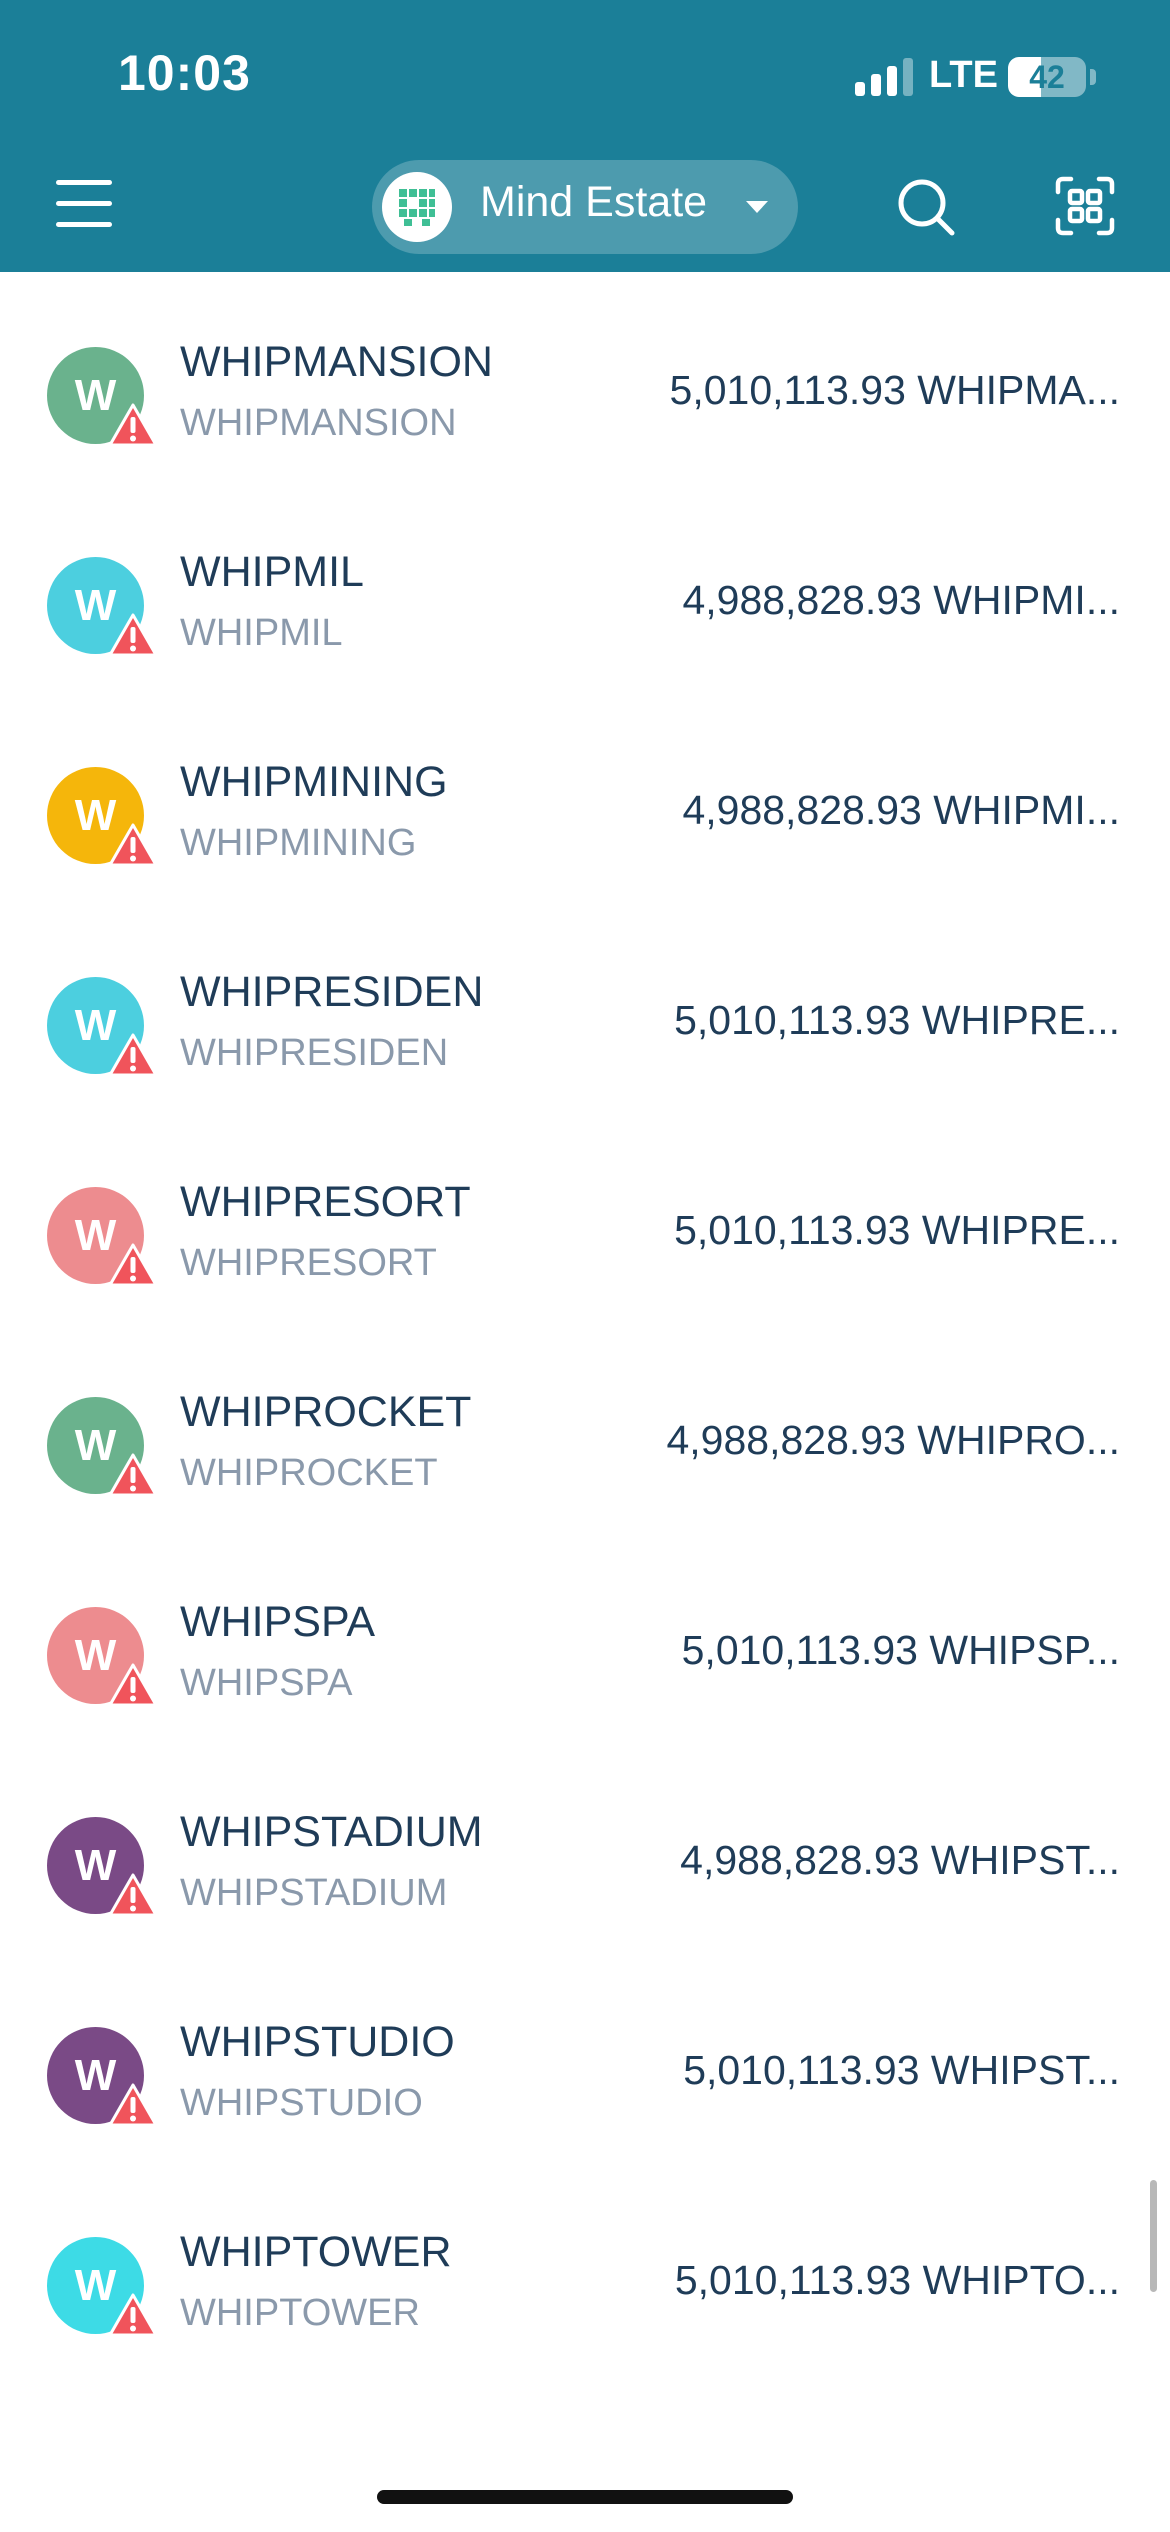 This screenshot has width=1170, height=2532. Describe the element at coordinates (331, 1832) in the screenshot. I see `token-symbol: WHIPSTADIUM` at that location.